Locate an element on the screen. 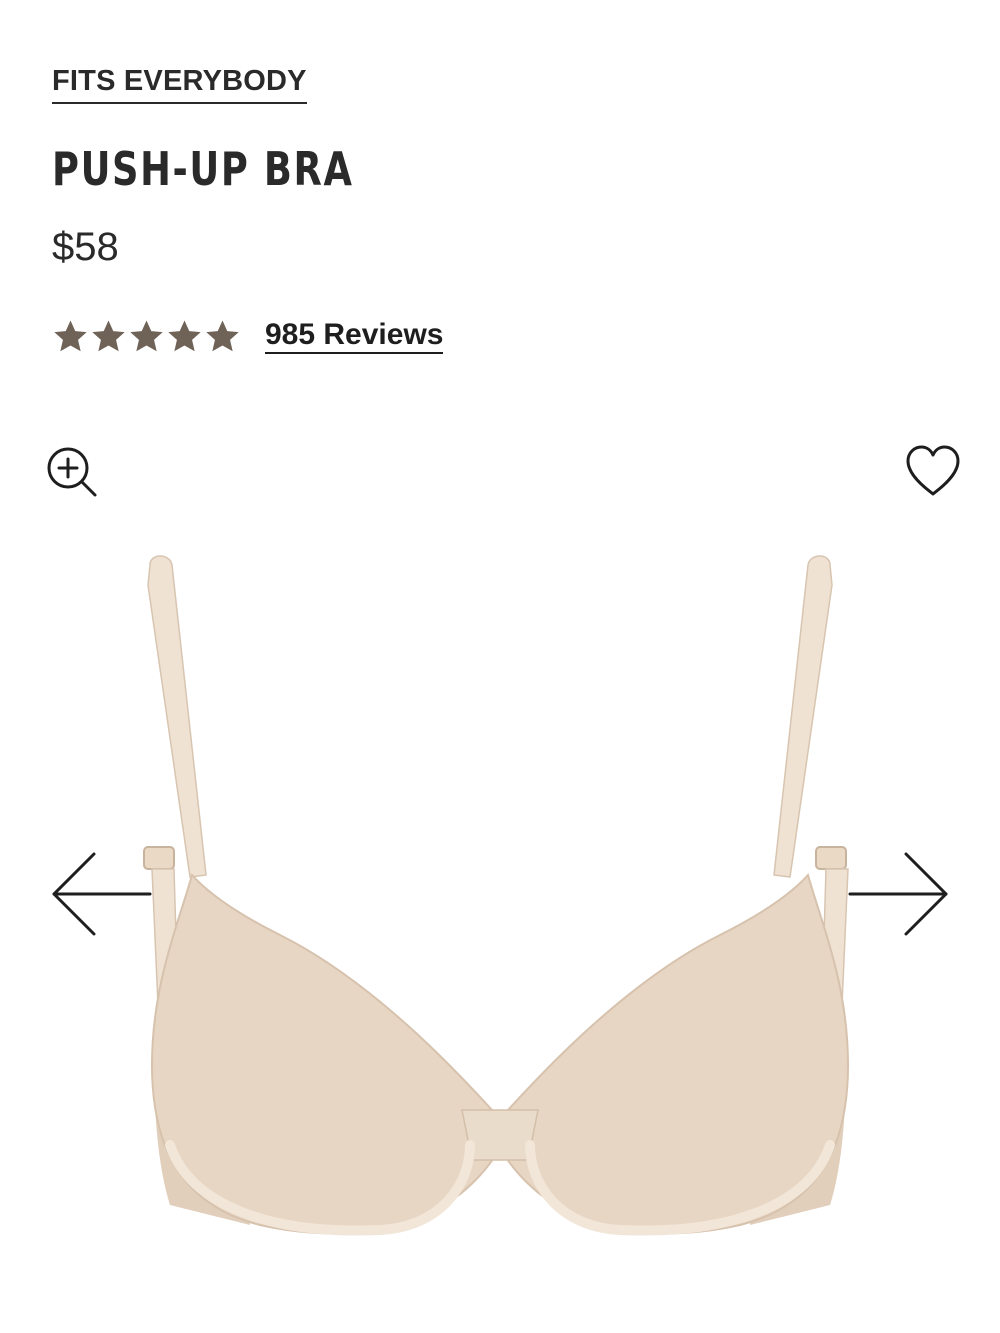 The width and height of the screenshot is (1000, 1333). arrow-right-icon is located at coordinates (898, 894).